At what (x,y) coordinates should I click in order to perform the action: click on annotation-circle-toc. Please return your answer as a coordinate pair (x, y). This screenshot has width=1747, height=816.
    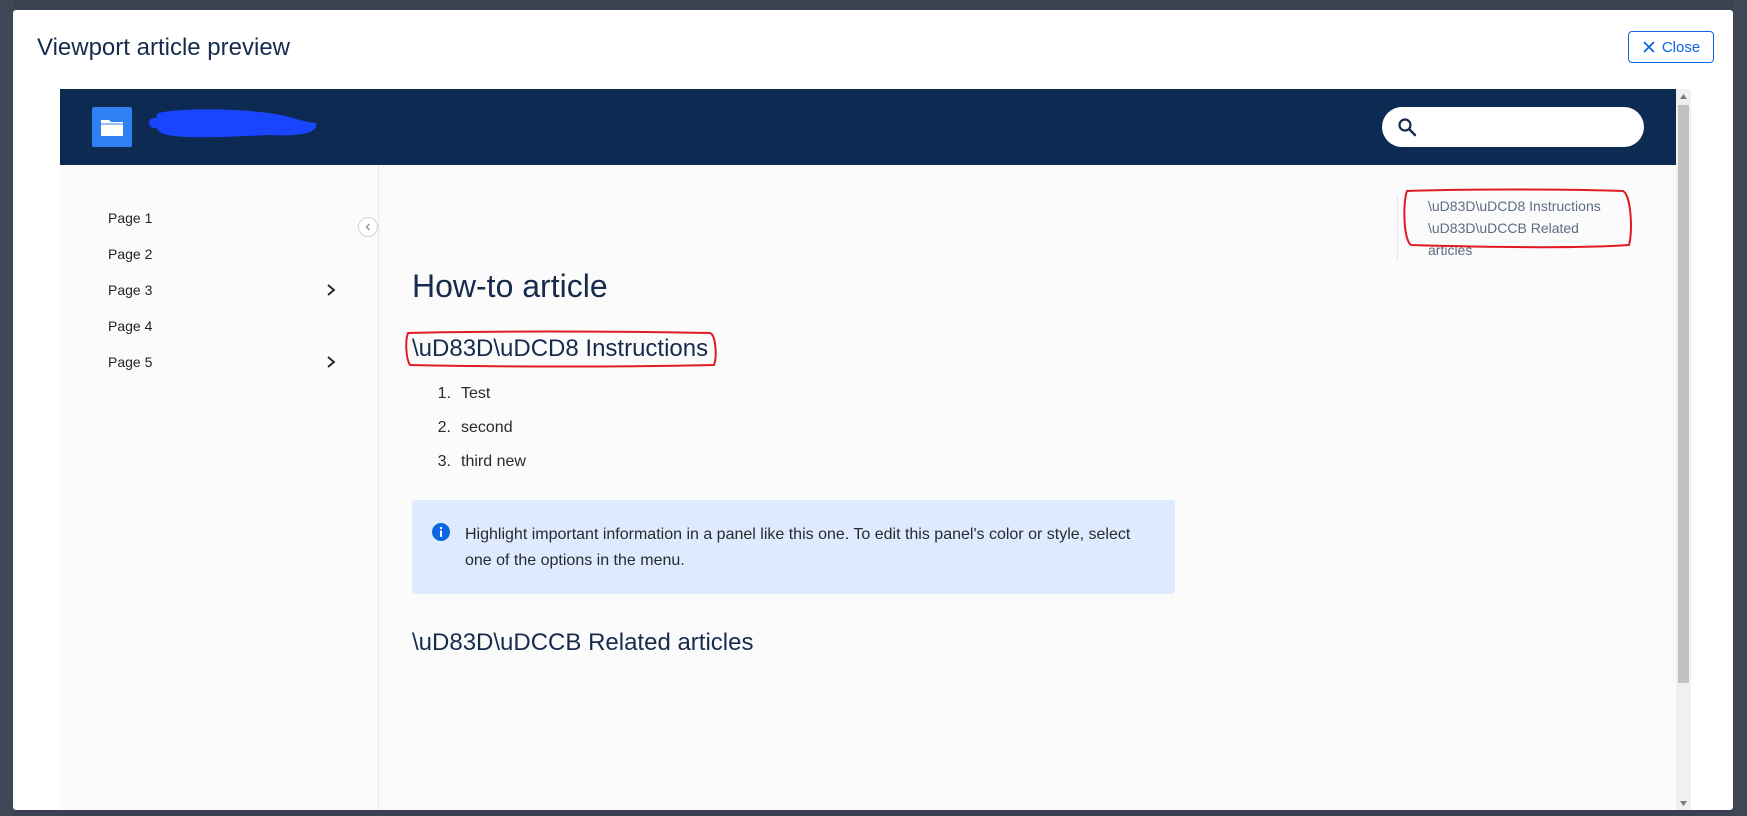
    Looking at the image, I should click on (1517, 218).